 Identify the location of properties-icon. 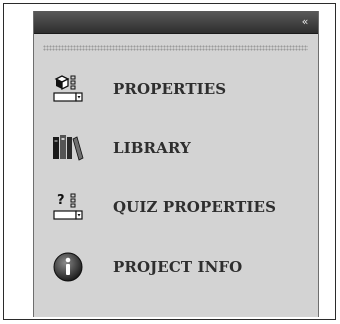
(68, 89).